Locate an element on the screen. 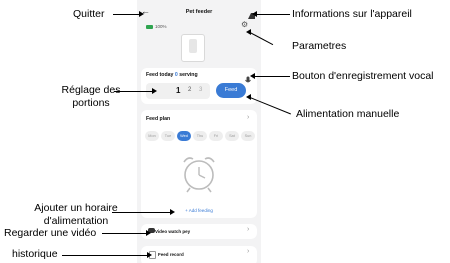 The image size is (450, 263). battery-status: 100% is located at coordinates (156, 26).